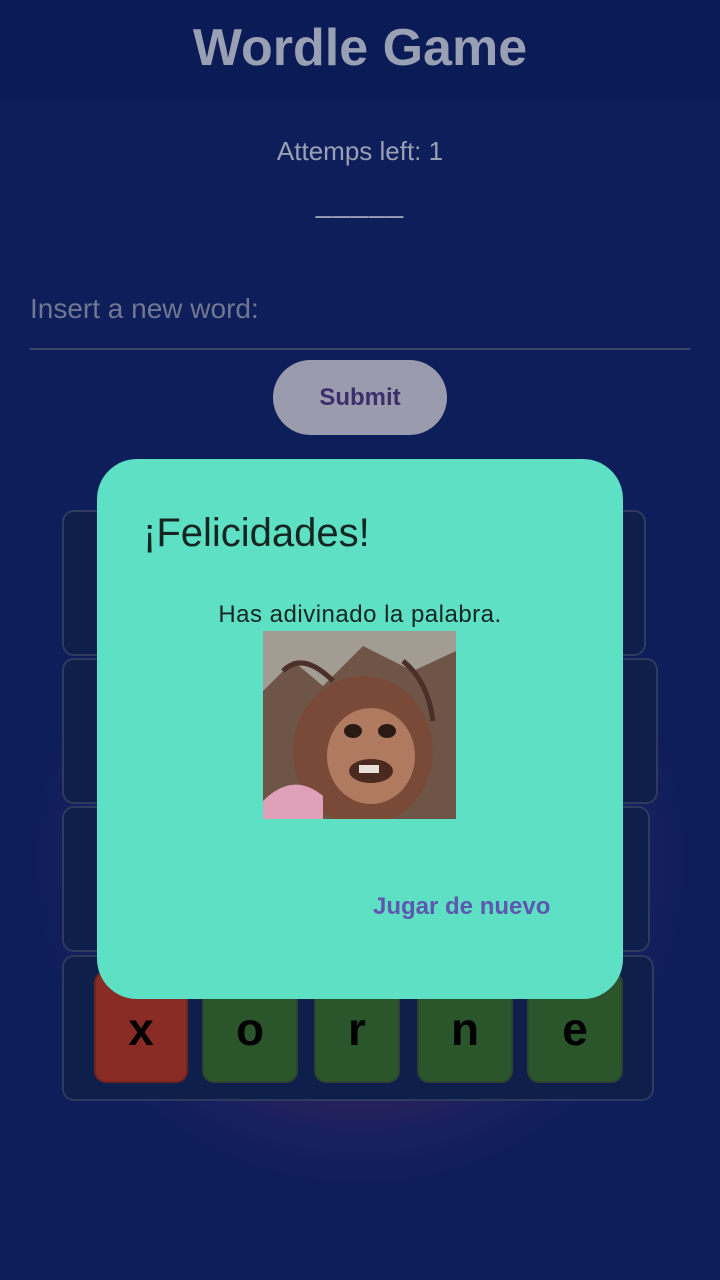 Image resolution: width=720 pixels, height=1280 pixels. What do you see at coordinates (360, 614) in the screenshot?
I see `dialog-message: Has adivinado la palabra.` at bounding box center [360, 614].